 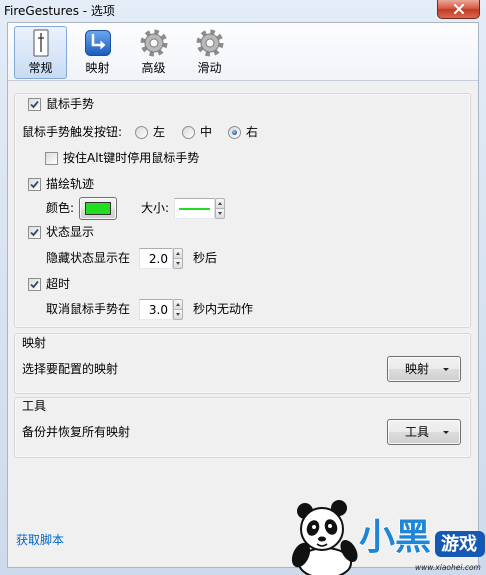 I want to click on close-button, so click(x=458, y=9).